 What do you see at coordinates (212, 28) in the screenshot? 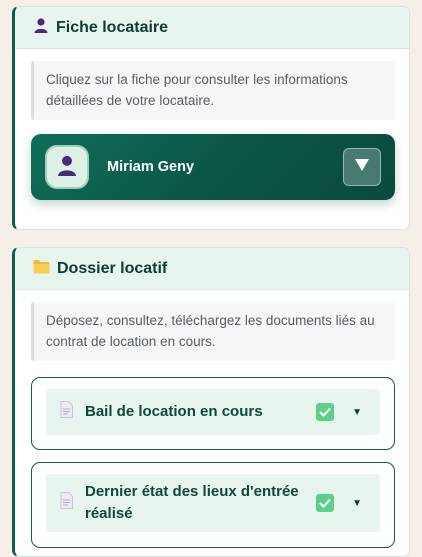
I see `tenant-card-header: Fiche locataire` at bounding box center [212, 28].